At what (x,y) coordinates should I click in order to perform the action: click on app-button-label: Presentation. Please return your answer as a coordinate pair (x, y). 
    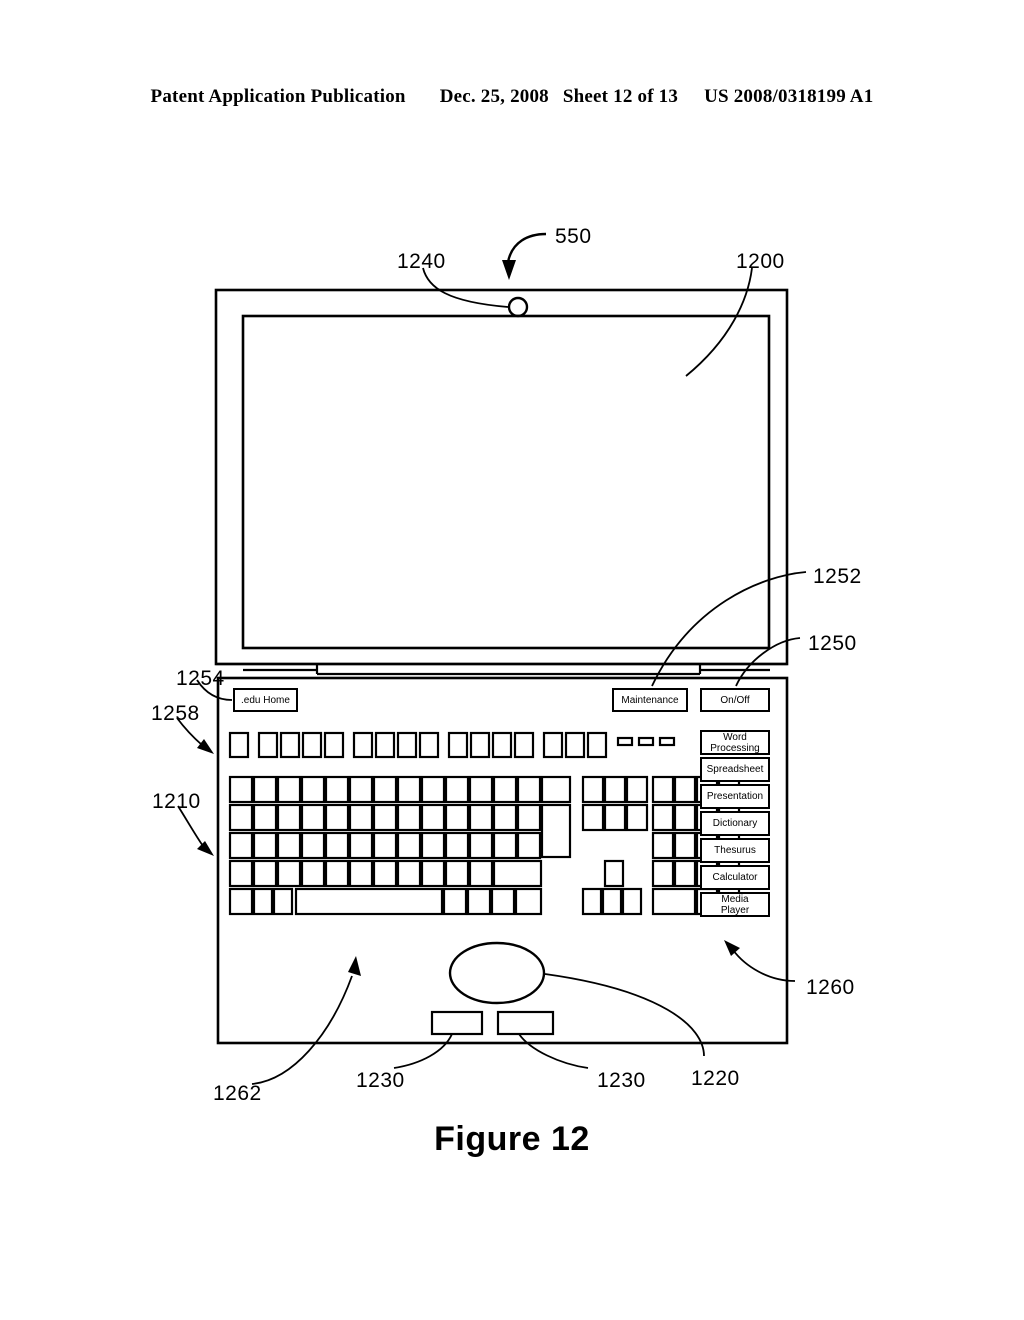
    Looking at the image, I should click on (735, 796).